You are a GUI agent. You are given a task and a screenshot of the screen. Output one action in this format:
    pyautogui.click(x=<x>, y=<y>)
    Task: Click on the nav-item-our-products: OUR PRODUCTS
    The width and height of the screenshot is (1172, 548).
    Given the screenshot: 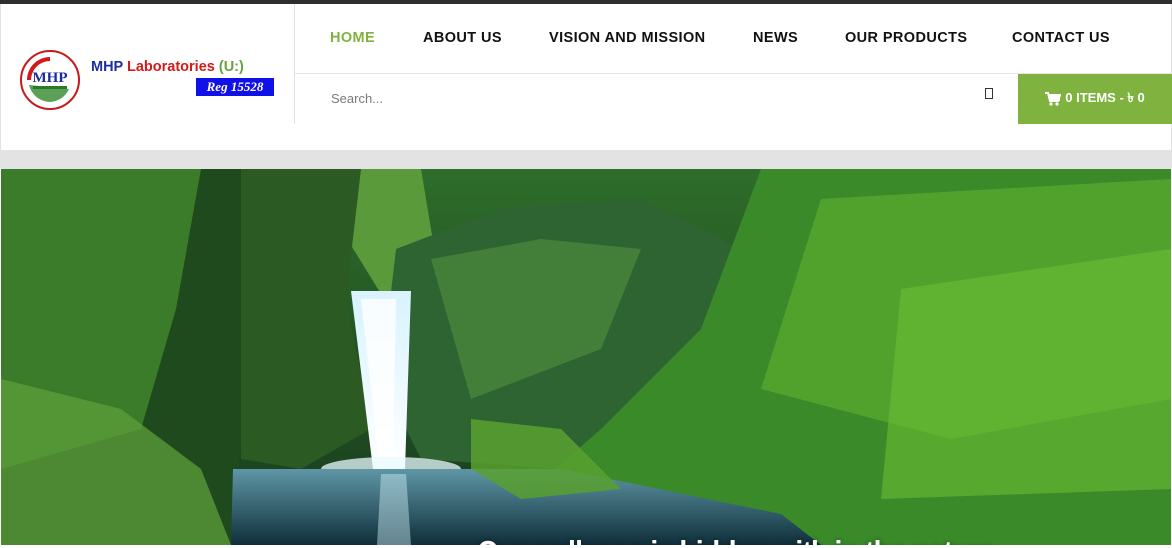 What is the action you would take?
    pyautogui.click(x=906, y=38)
    